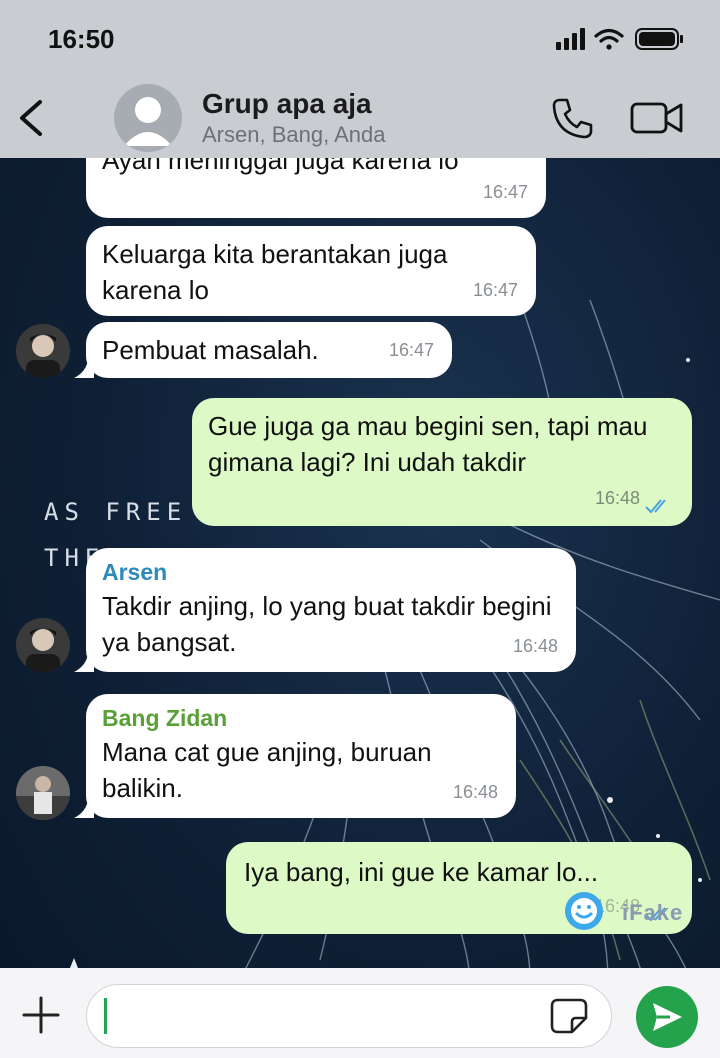 The height and width of the screenshot is (1058, 720). Describe the element at coordinates (148, 118) in the screenshot. I see `group-avatar` at that location.